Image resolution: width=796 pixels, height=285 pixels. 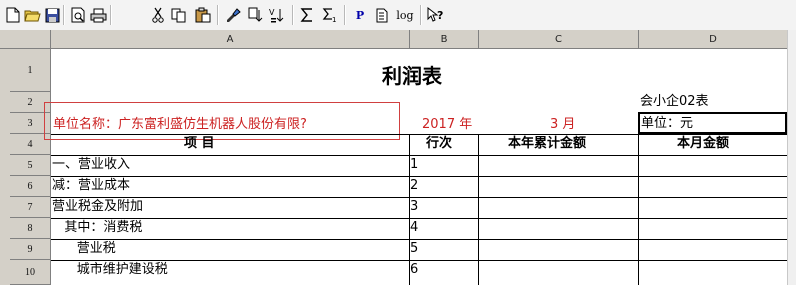 I want to click on print-preview-icon, so click(x=78, y=15).